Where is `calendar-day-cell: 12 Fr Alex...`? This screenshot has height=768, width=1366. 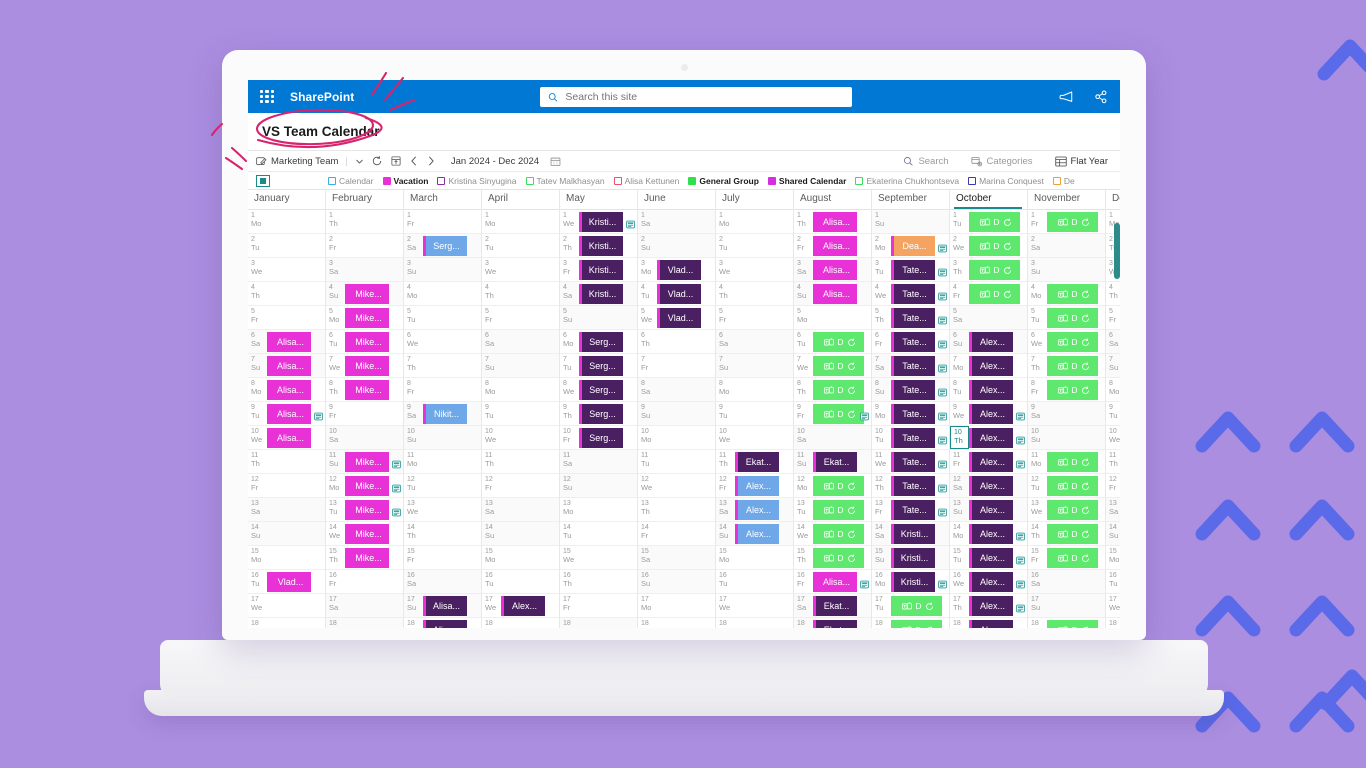
calendar-day-cell: 12 Fr Alex... is located at coordinates (754, 486).